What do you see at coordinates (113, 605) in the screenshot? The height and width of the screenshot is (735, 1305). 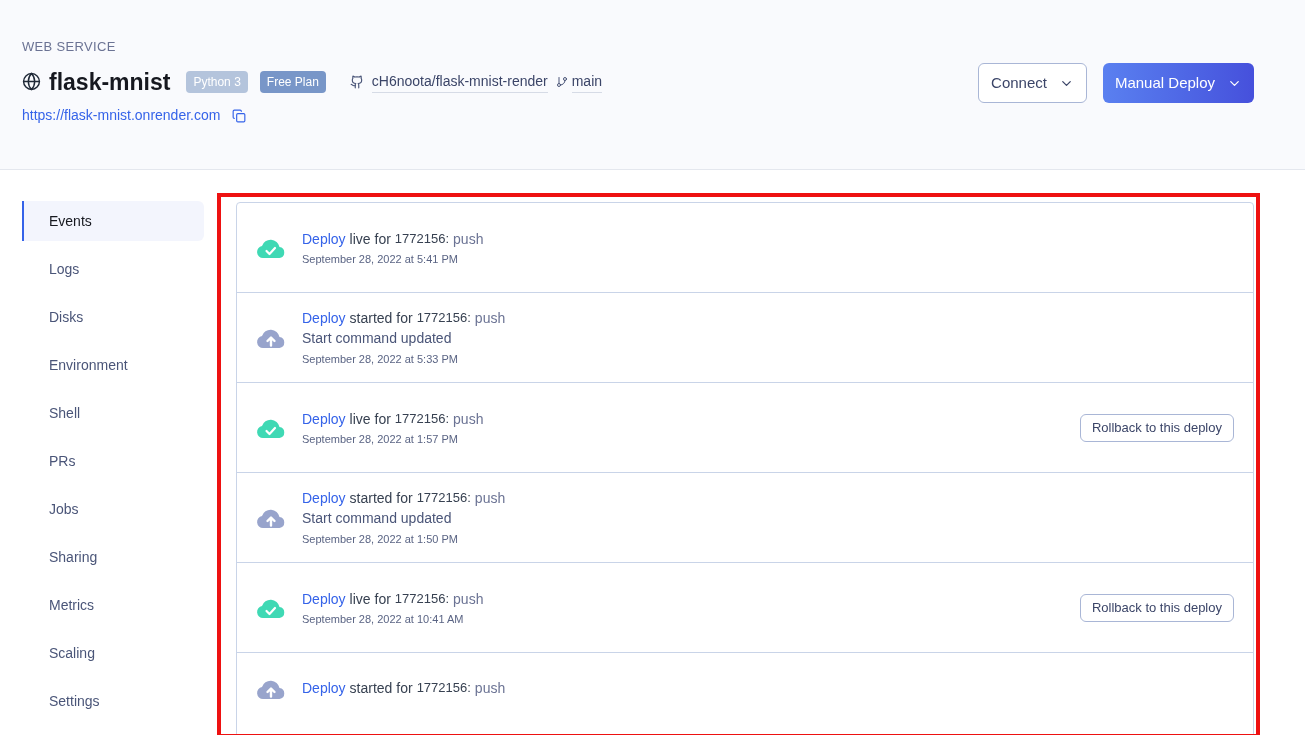 I see `sidebar-item: Metrics` at bounding box center [113, 605].